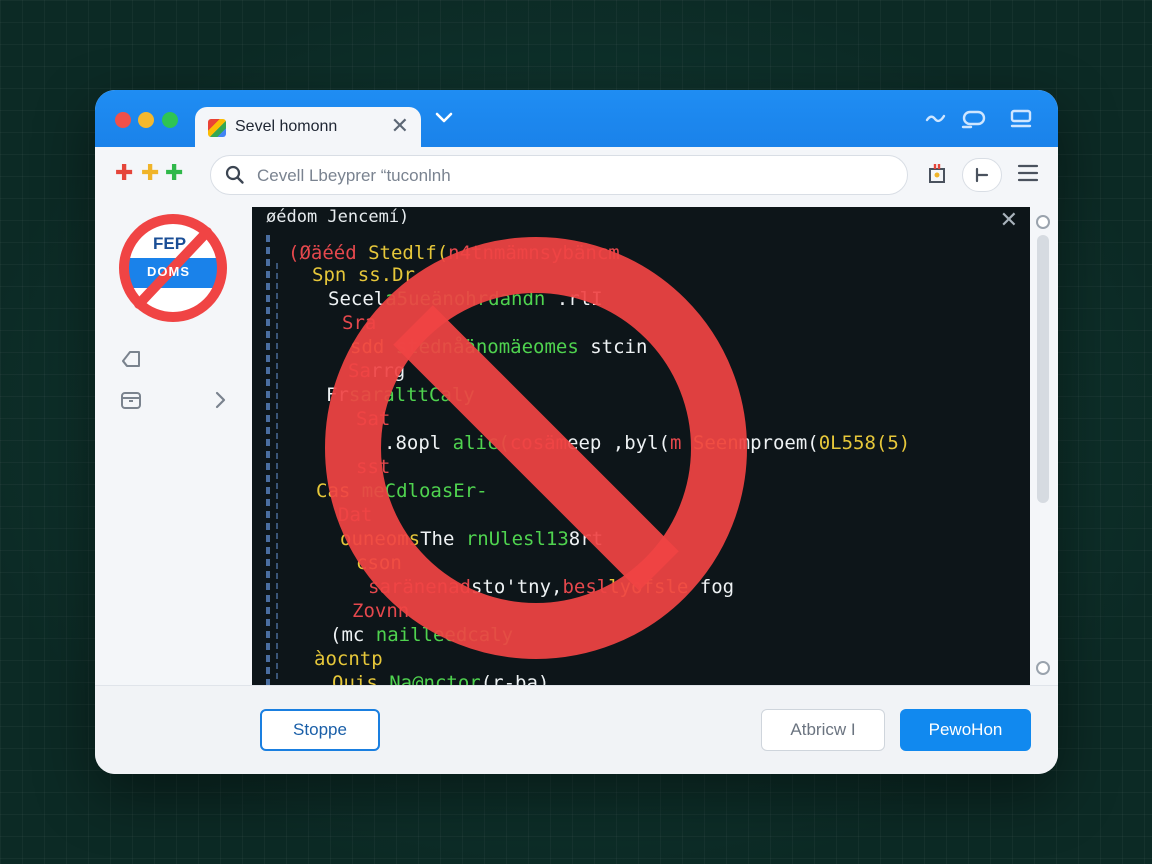  I want to click on code-line: àocntp, so click(348, 659).